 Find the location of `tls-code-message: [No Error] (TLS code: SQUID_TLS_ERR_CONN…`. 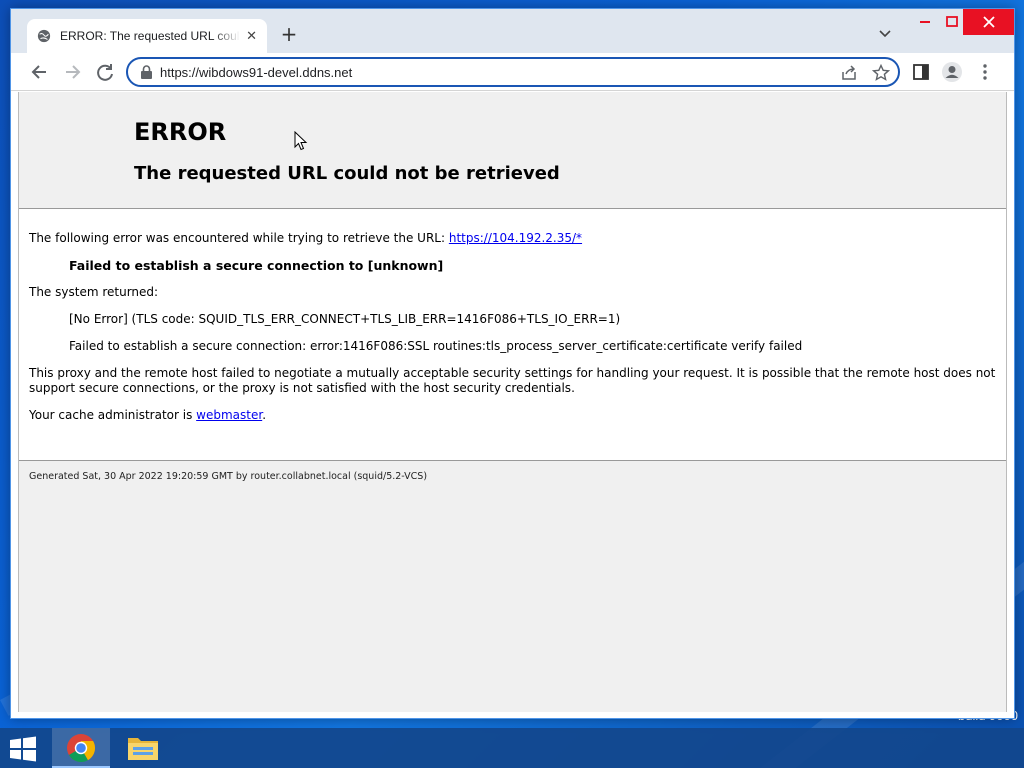

tls-code-message: [No Error] (TLS code: SQUID_TLS_ERR_CONN… is located at coordinates (345, 319).